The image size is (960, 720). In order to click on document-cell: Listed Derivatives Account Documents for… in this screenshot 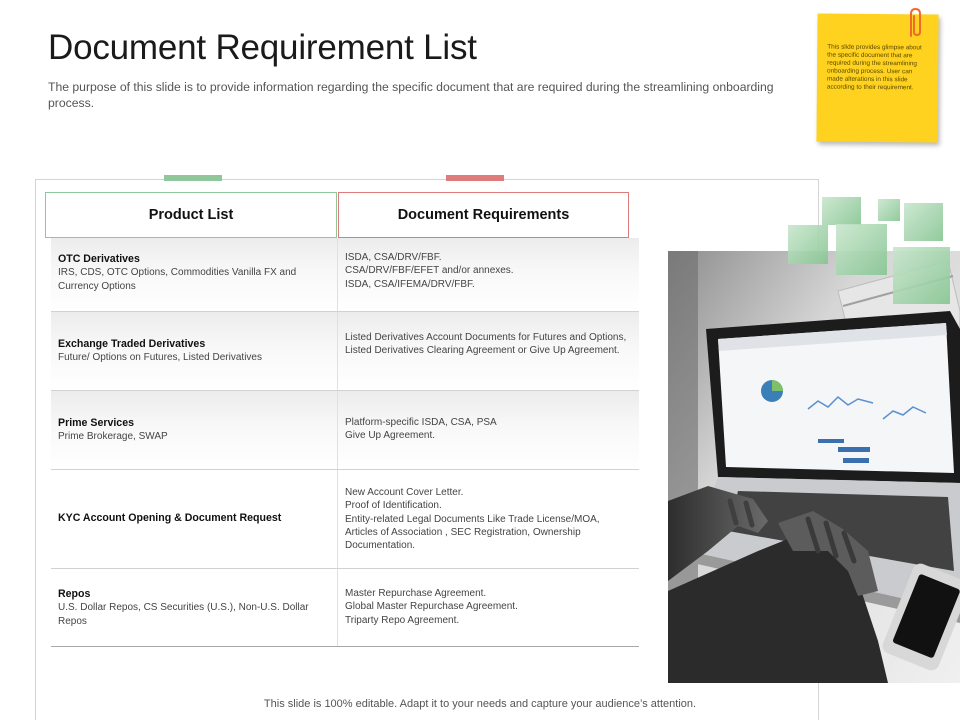, I will do `click(488, 344)`.